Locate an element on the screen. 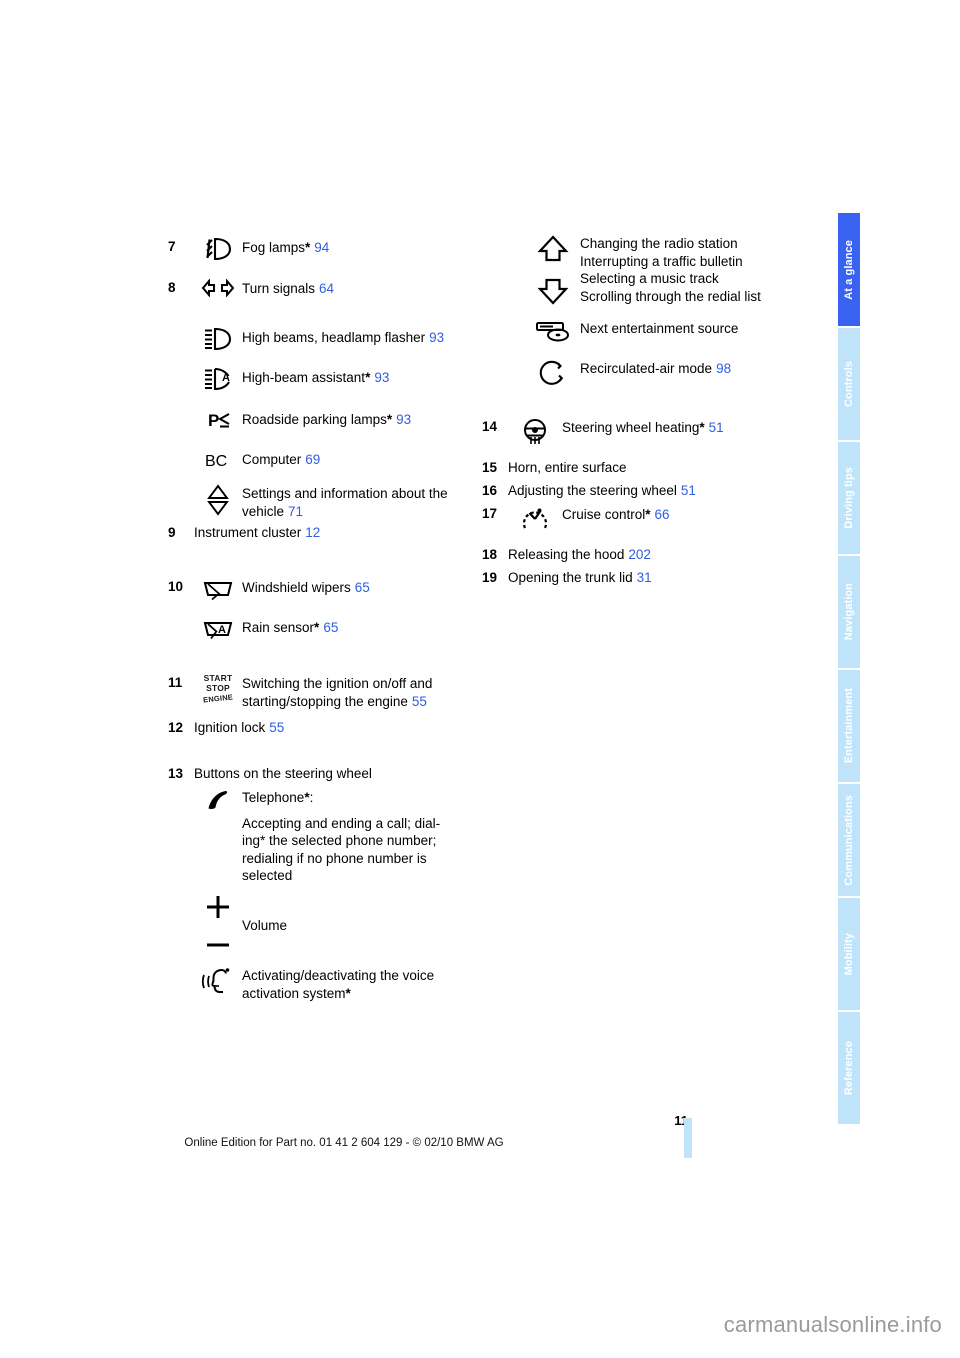 The width and height of the screenshot is (960, 1358). entry-computer: BC Computer 69 is located at coordinates (244, 460).